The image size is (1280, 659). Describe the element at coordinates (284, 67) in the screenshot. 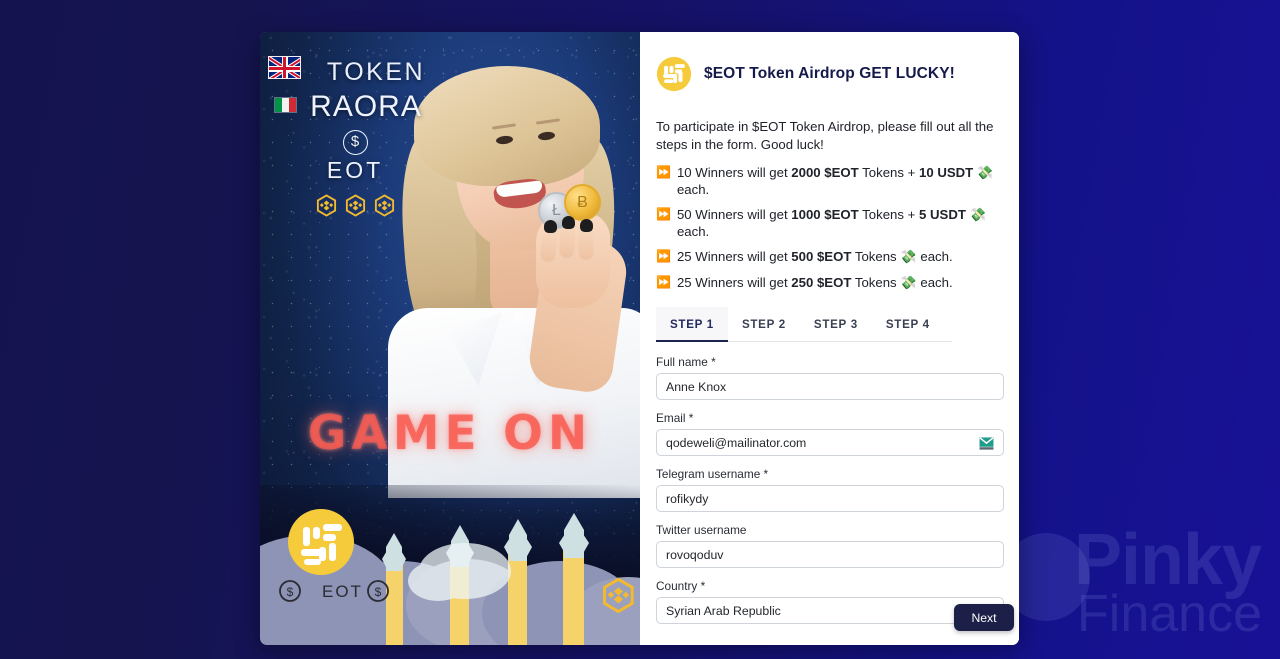

I see `uk-flag-icon` at that location.